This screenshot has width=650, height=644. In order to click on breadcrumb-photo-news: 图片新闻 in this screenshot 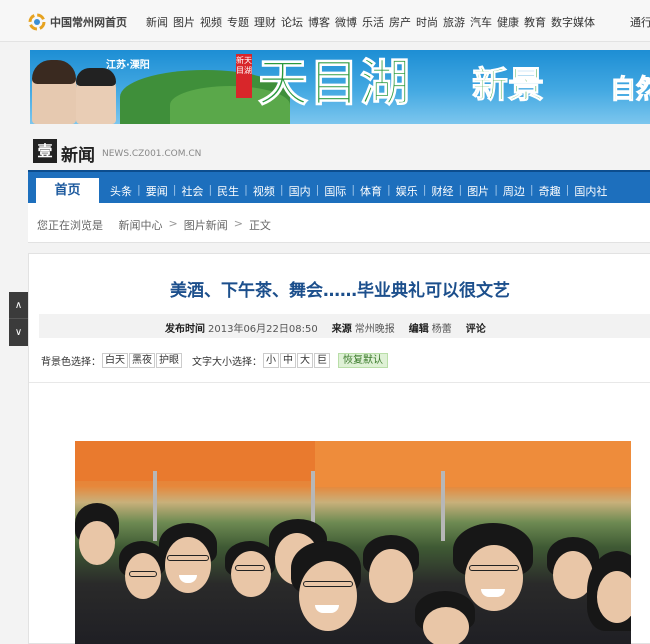, I will do `click(206, 225)`.